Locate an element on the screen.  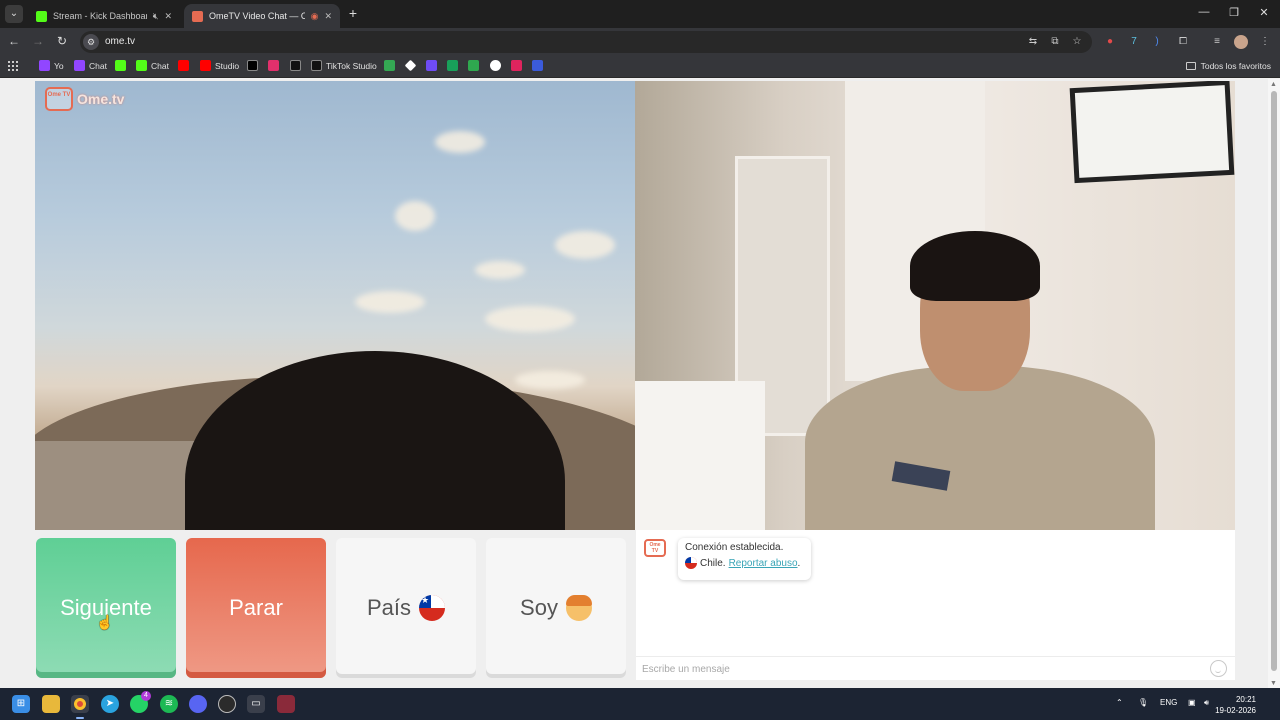
instagram-icon is located at coordinates (273, 65).